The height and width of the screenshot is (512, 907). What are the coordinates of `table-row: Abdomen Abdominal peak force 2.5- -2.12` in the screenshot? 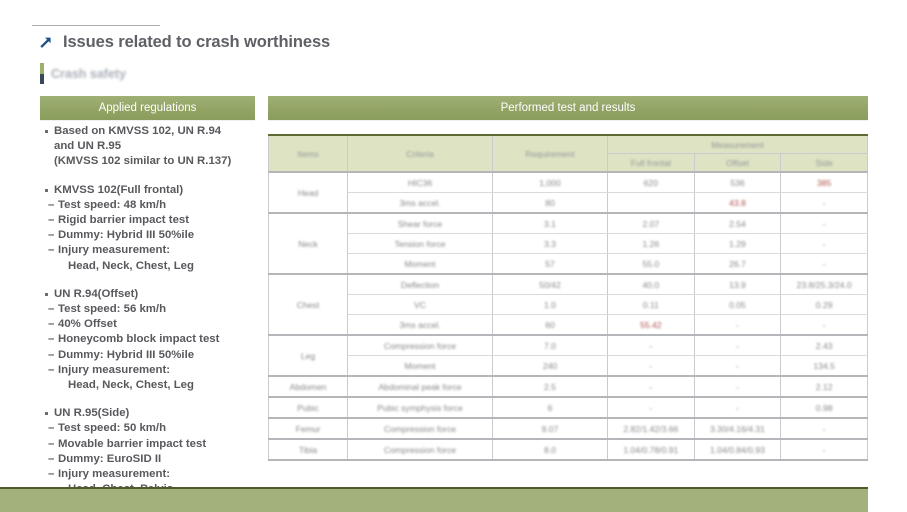 It's located at (568, 386).